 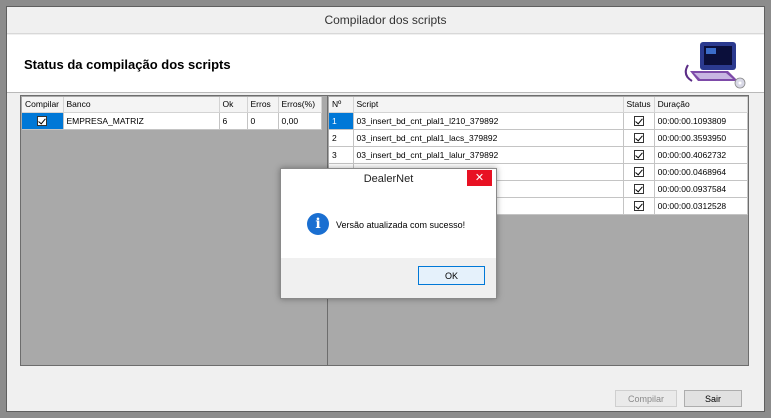 I want to click on numero-cell: 3, so click(x=341, y=155).